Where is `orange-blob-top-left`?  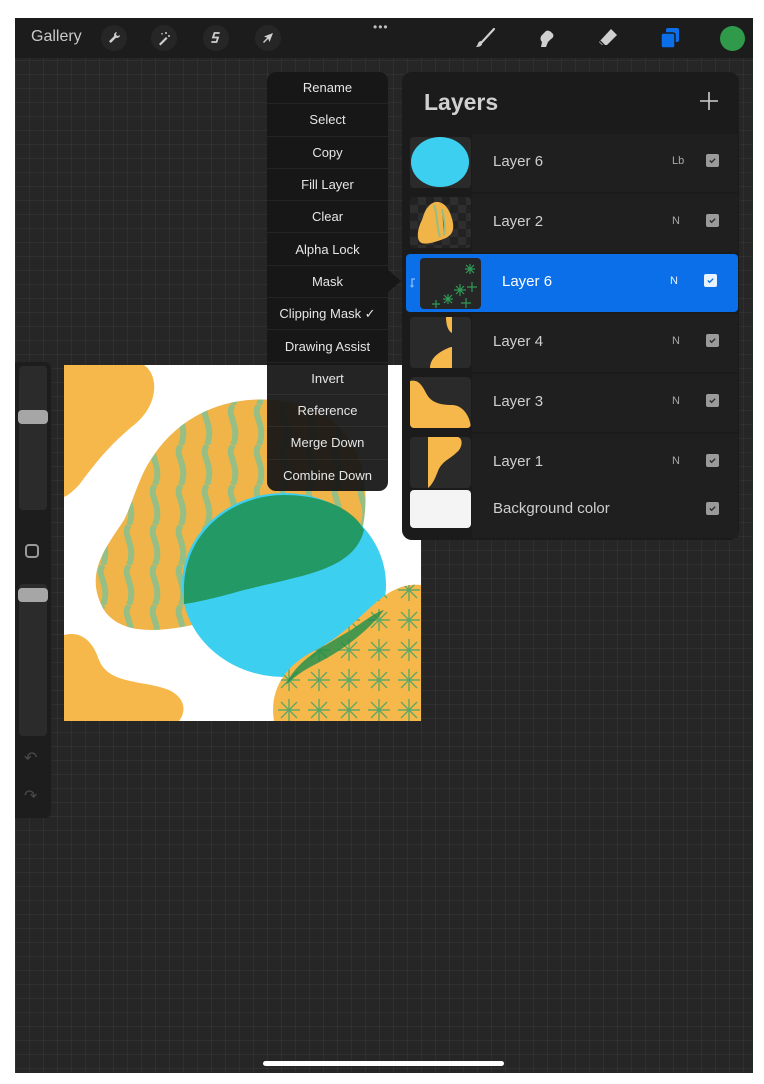
orange-blob-top-left is located at coordinates (109, 431).